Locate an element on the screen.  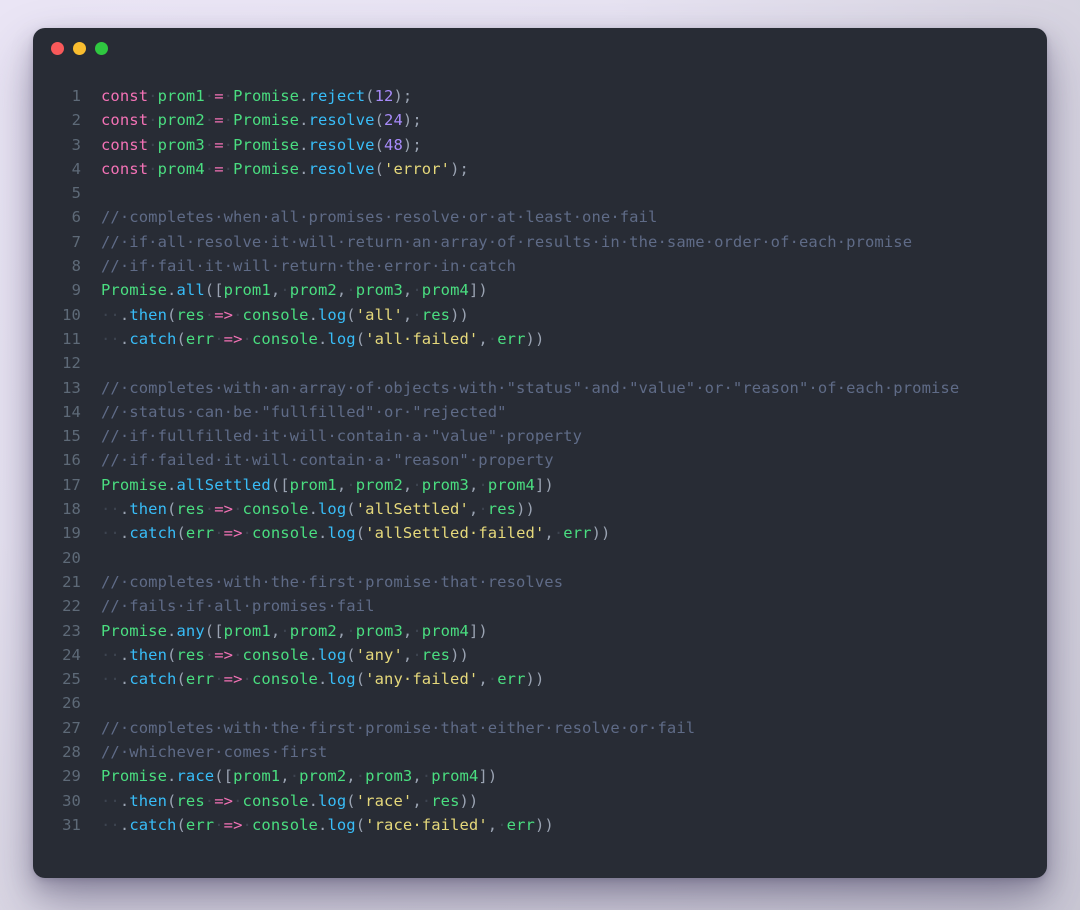
token-fn: resolve is located at coordinates (341, 144).